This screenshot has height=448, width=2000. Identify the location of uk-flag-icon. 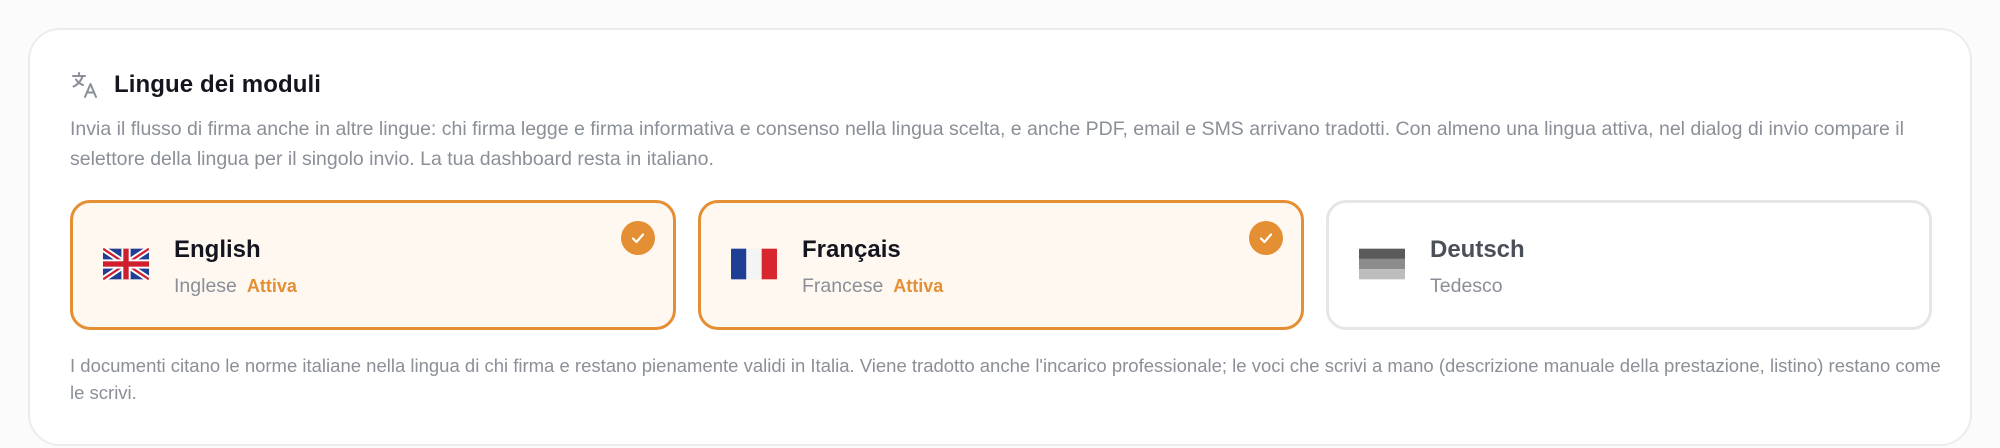
(126, 264).